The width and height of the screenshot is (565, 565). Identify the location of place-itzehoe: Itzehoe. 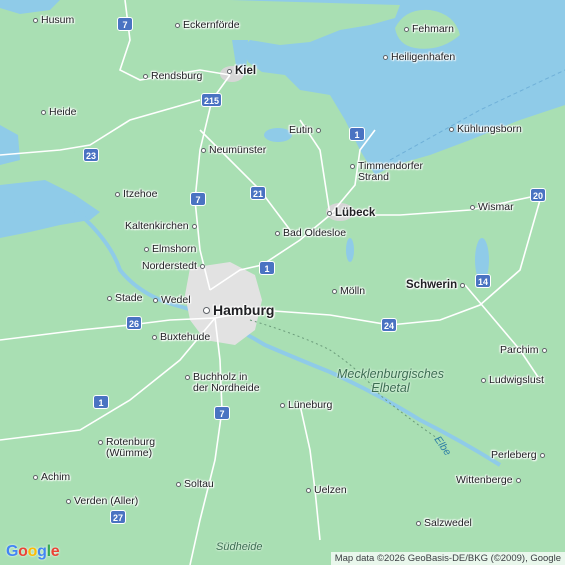
(134, 194).